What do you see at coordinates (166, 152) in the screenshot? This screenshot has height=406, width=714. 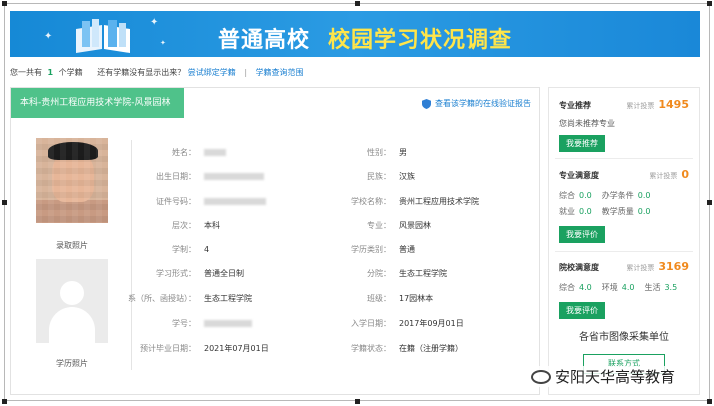 I see `field-name: 姓名：` at bounding box center [166, 152].